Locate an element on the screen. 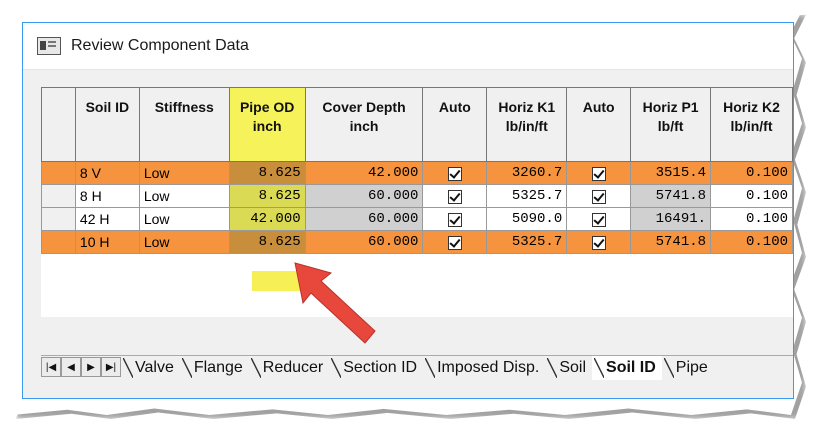  next-tab-button: ▶ is located at coordinates (91, 367).